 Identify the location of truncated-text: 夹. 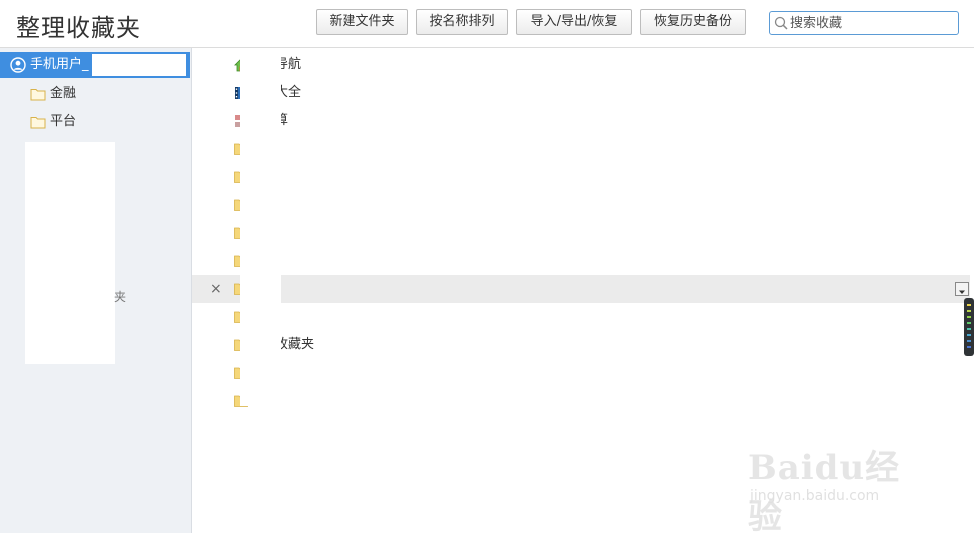
(120, 297).